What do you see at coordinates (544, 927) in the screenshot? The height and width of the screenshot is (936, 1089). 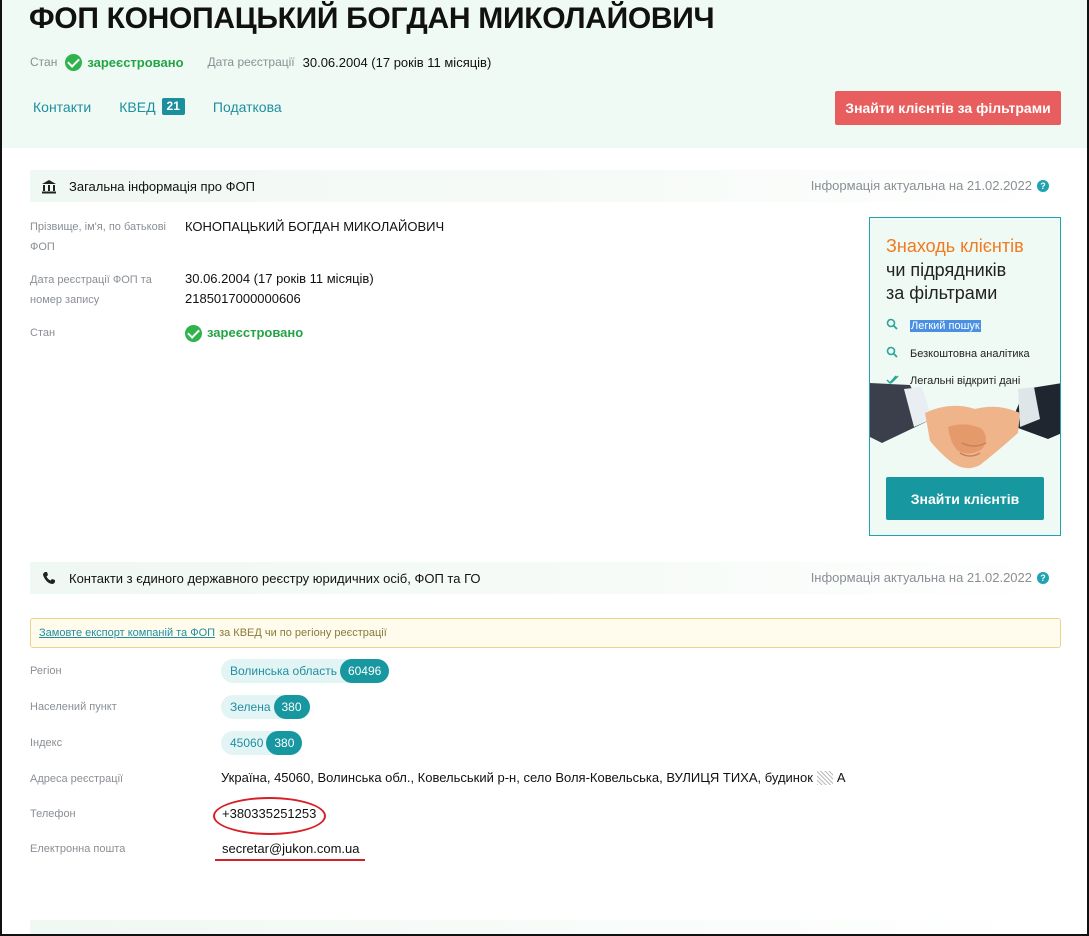 I see `next-section-header` at bounding box center [544, 927].